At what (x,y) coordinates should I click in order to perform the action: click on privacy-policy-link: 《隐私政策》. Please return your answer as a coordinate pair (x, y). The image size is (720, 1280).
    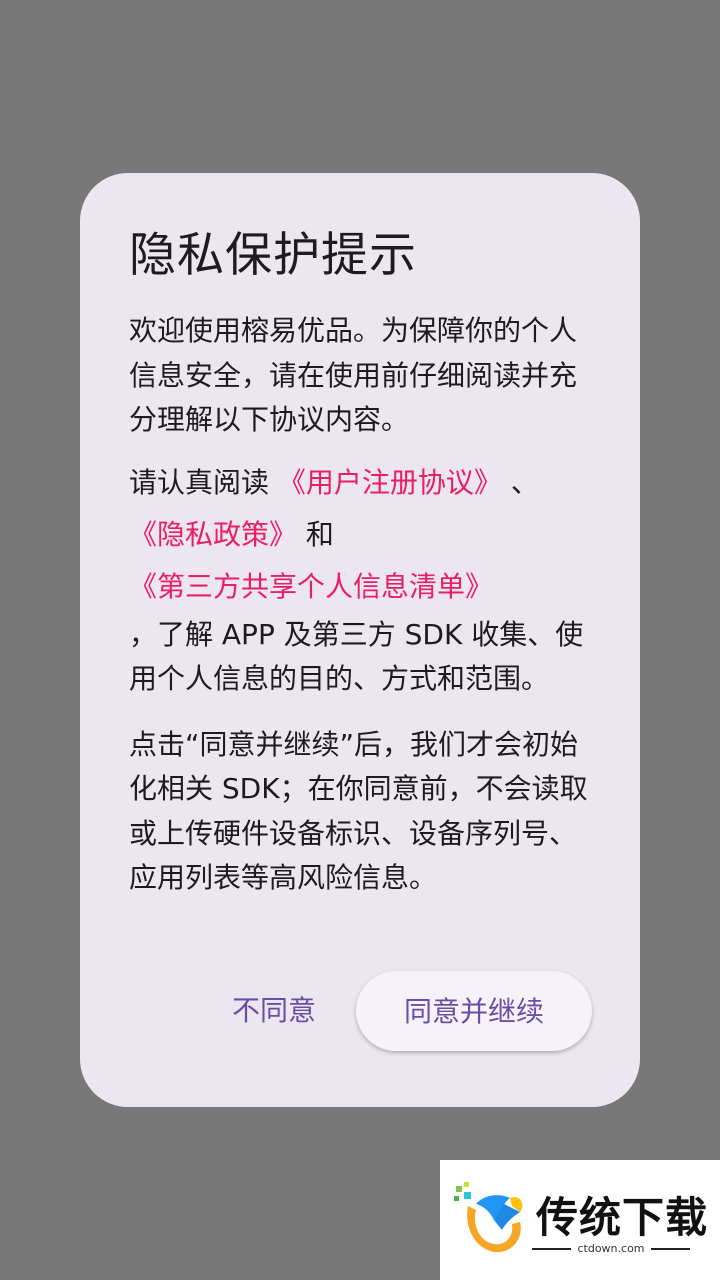
    Looking at the image, I should click on (213, 534).